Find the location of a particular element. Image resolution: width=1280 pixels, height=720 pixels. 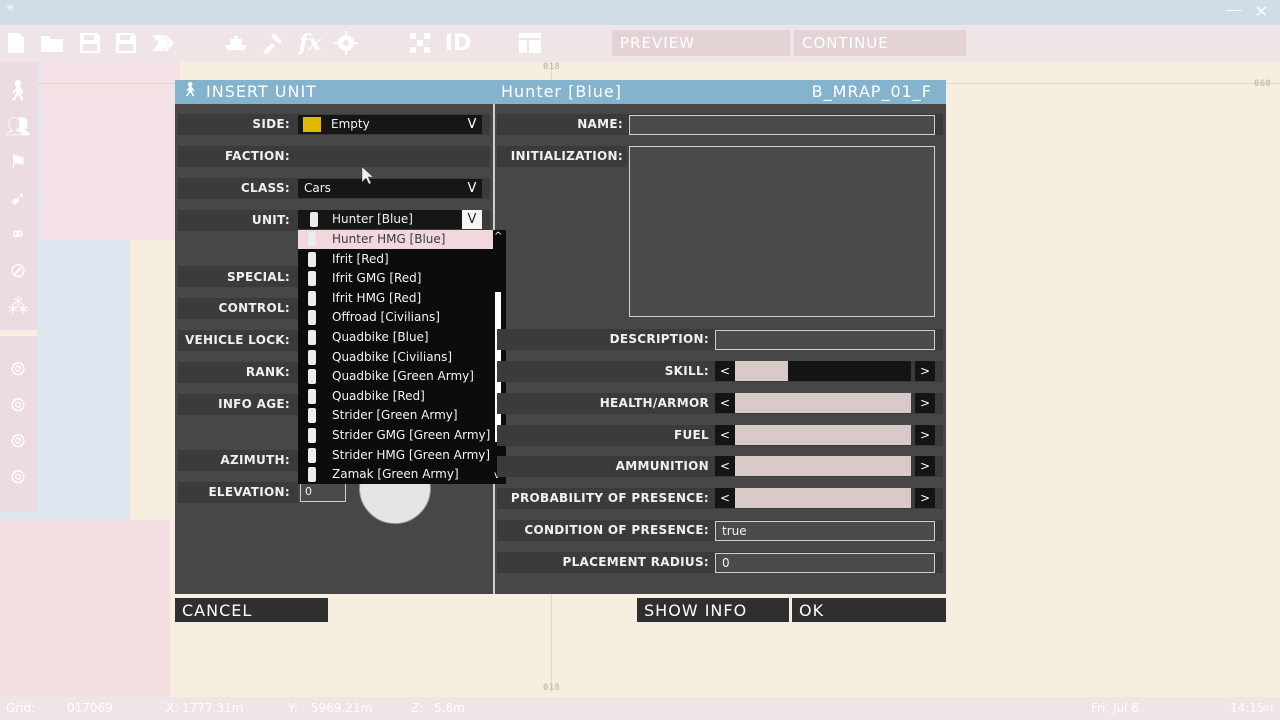

unit-dropdown-arrow: V is located at coordinates (472, 219).